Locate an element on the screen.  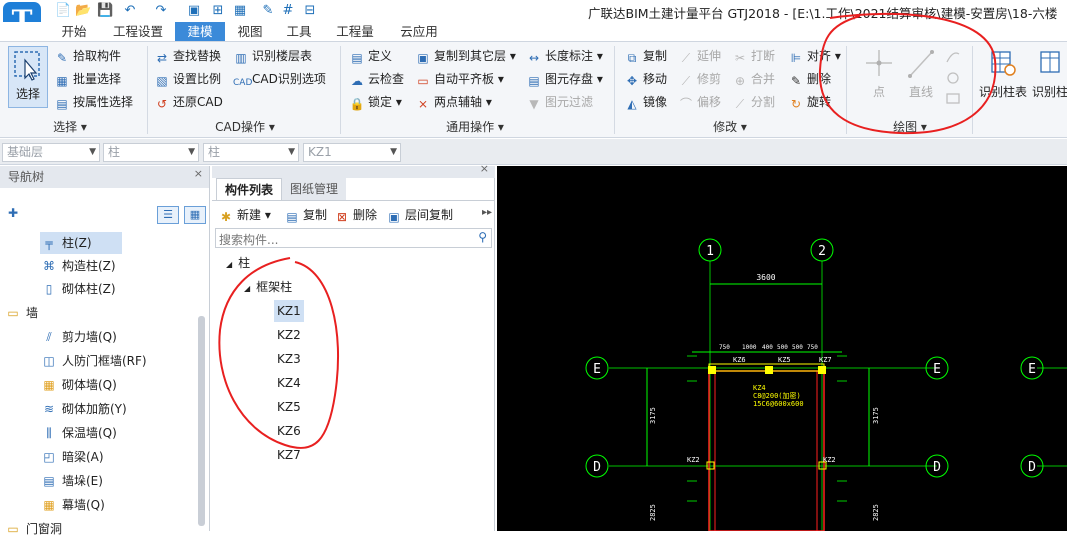
undo-icon: ↶ is located at coordinates (130, 11).